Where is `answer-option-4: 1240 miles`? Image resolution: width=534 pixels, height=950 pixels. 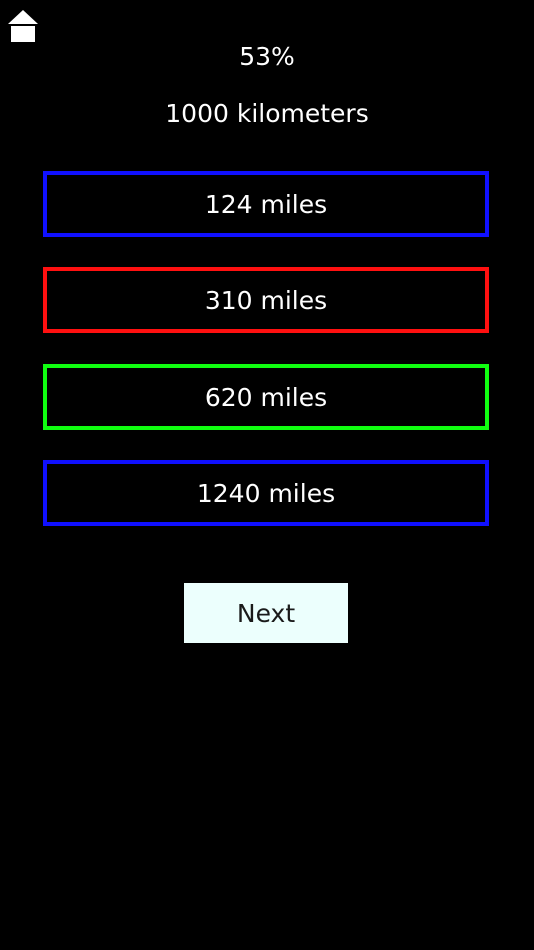
answer-option-4: 1240 miles is located at coordinates (266, 493).